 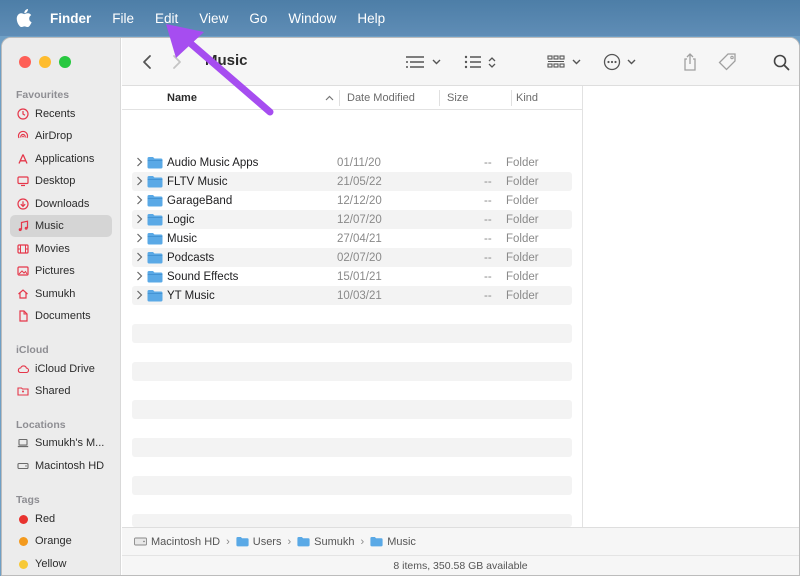 I want to click on menu-window: Window, so click(x=312, y=18).